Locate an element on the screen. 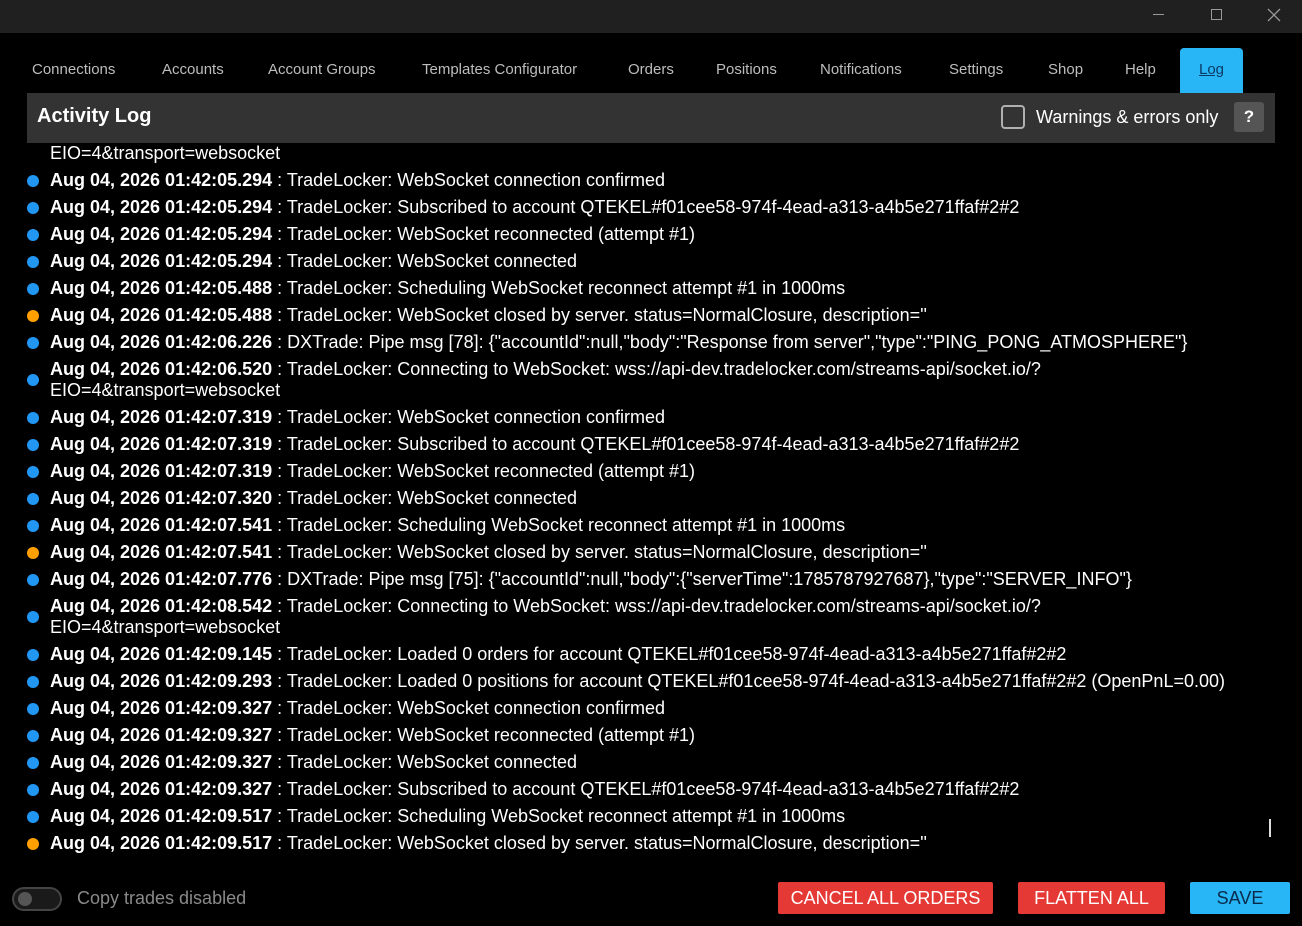 The width and height of the screenshot is (1302, 926). tab-connections: Connections is located at coordinates (73, 70).